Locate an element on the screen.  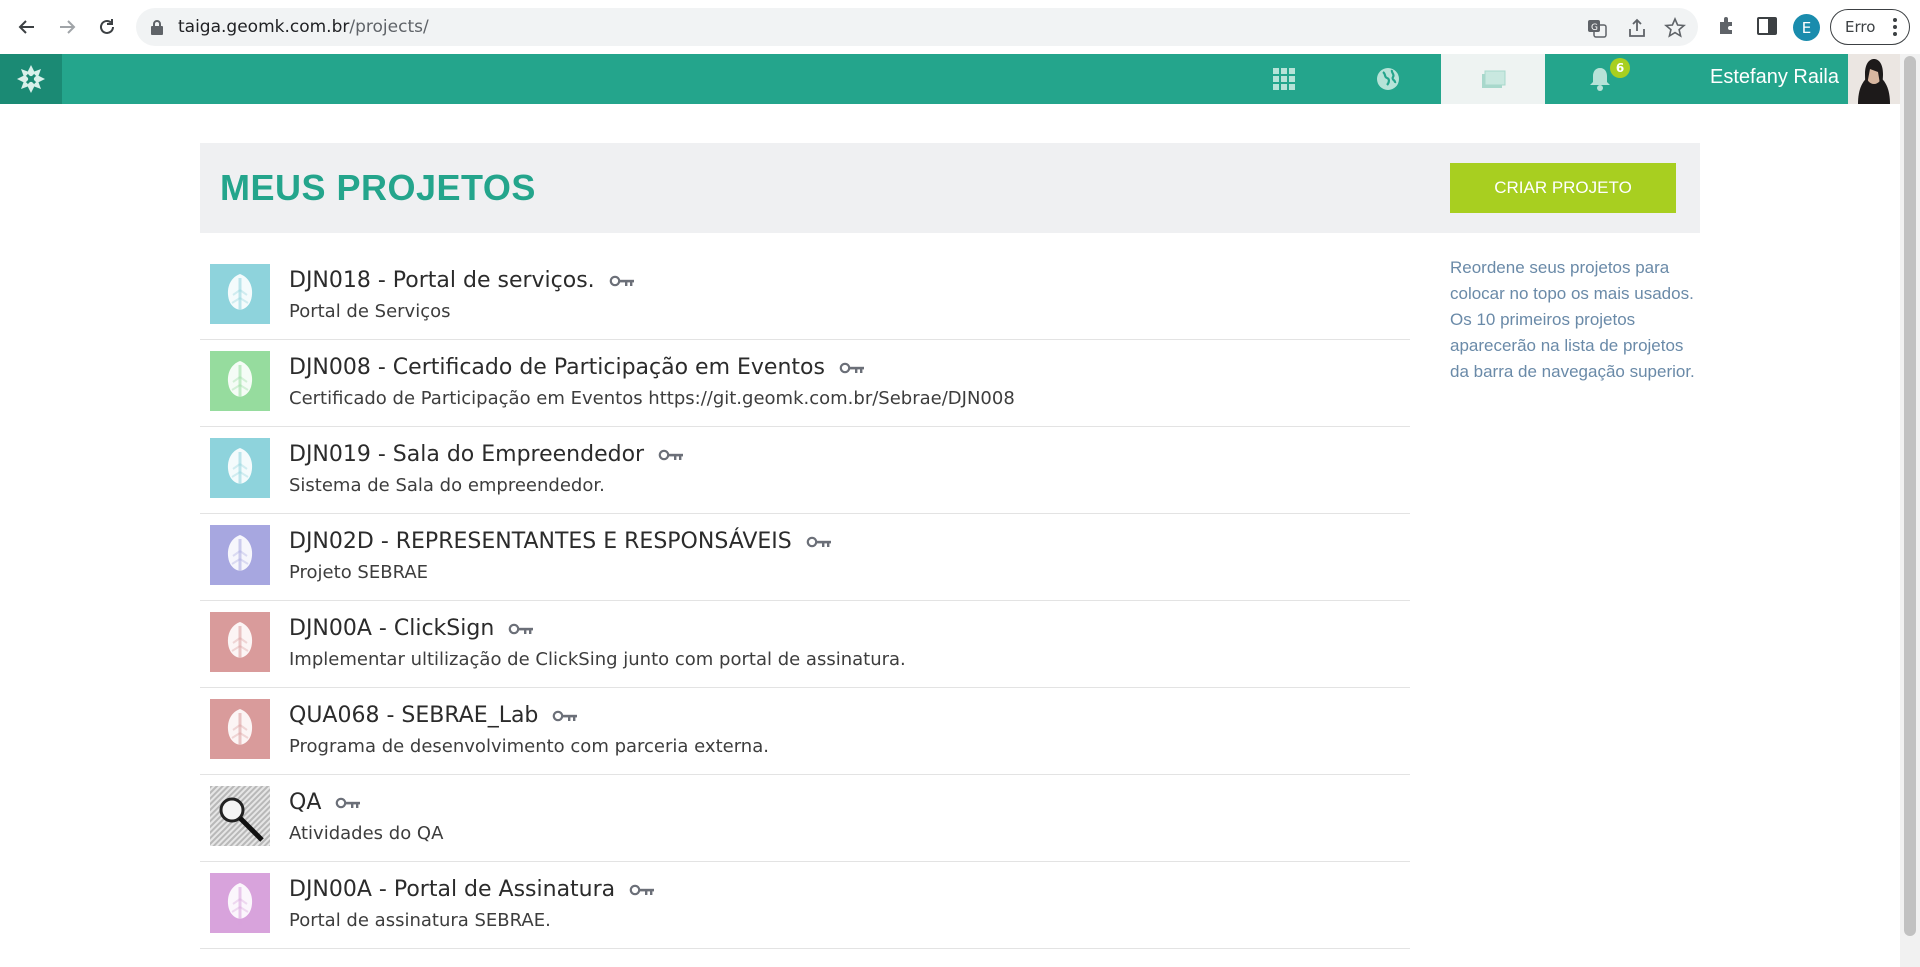
taiga-topbar: 6 Estefany Raila is located at coordinates (950, 79).